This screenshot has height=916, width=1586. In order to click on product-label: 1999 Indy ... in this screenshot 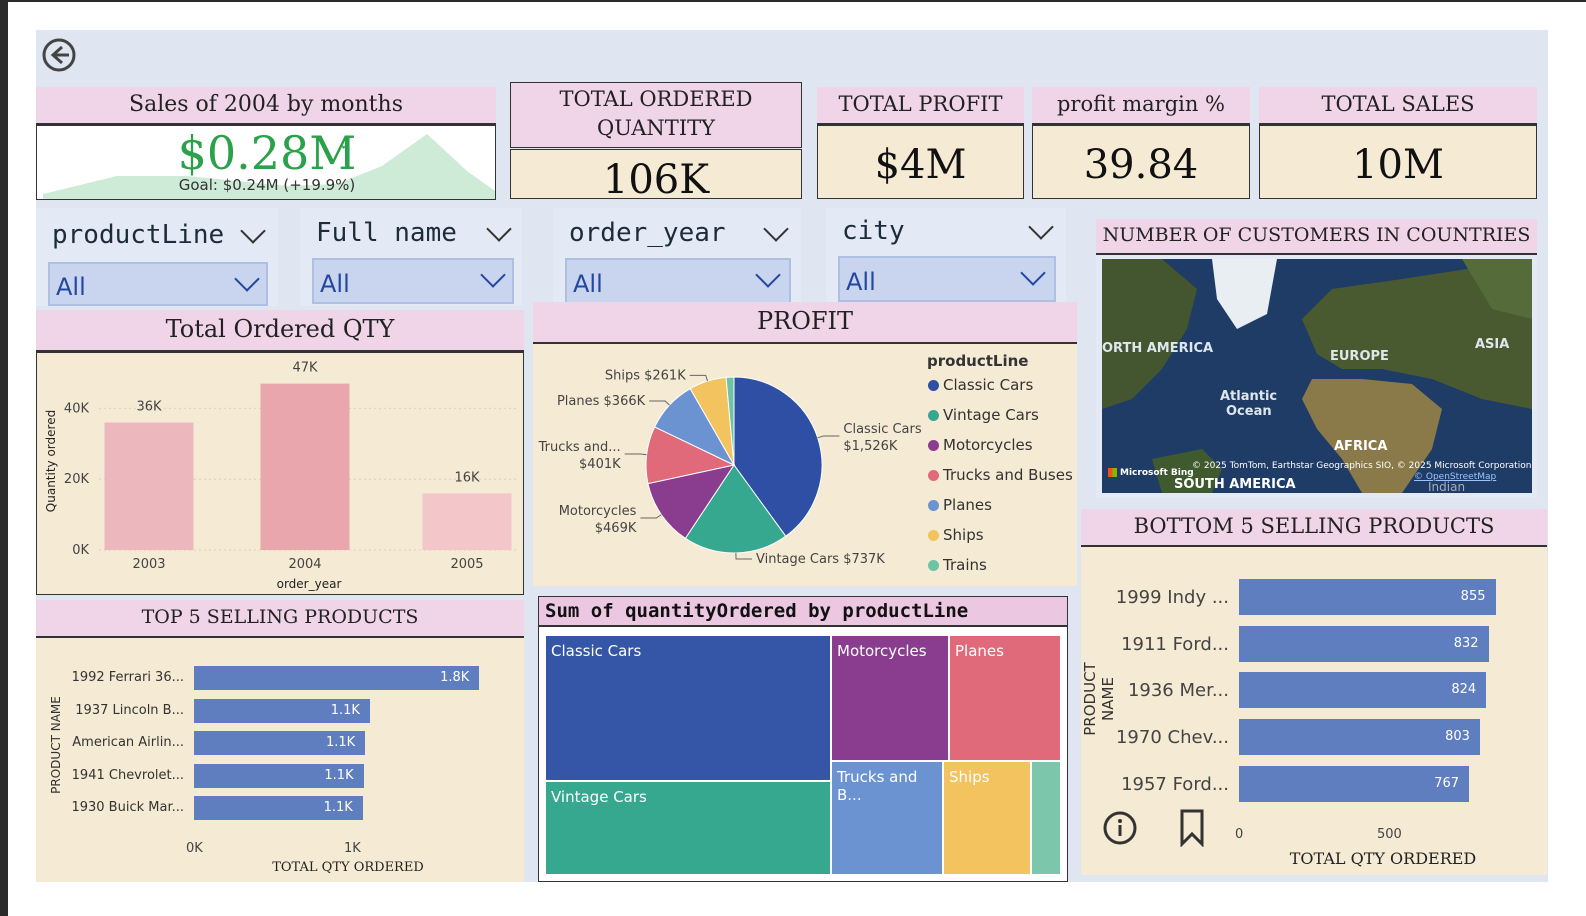, I will do `click(1172, 597)`.